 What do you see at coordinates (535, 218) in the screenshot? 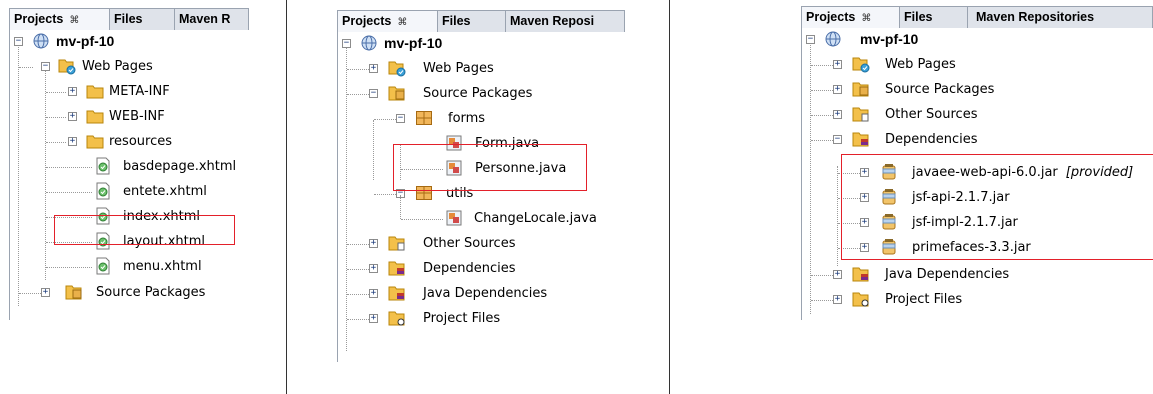
I see `node-label: ChangeLocale.java` at bounding box center [535, 218].